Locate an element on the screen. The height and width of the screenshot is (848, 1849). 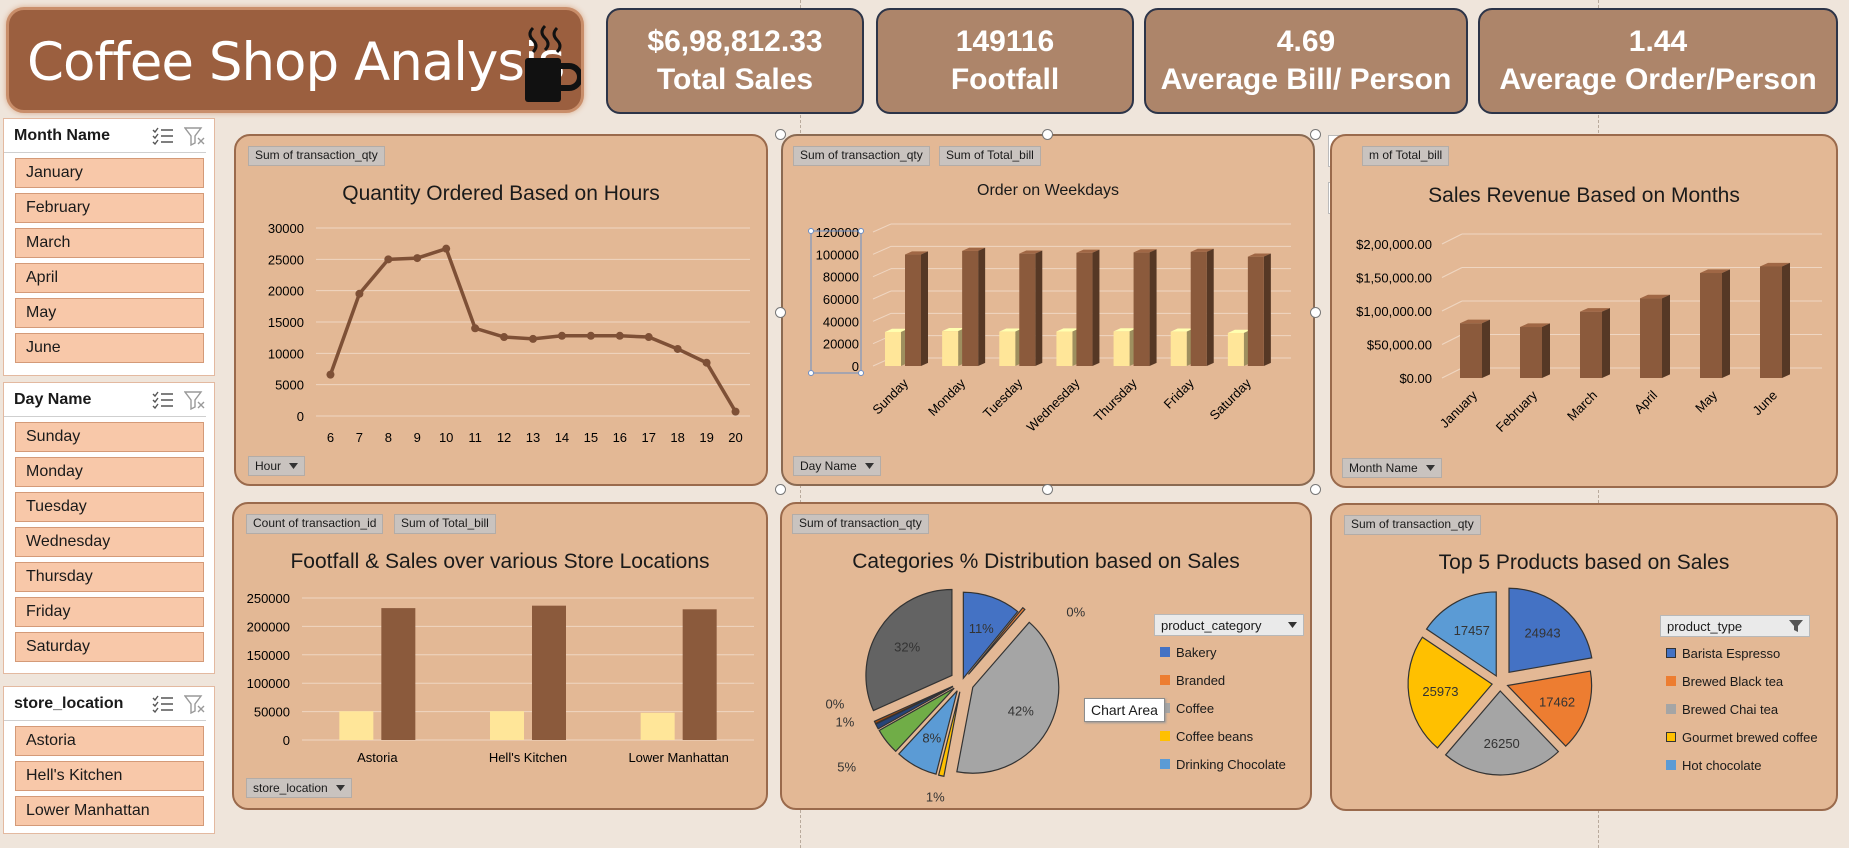
legend-field-button: product_category is located at coordinates (1229, 625).